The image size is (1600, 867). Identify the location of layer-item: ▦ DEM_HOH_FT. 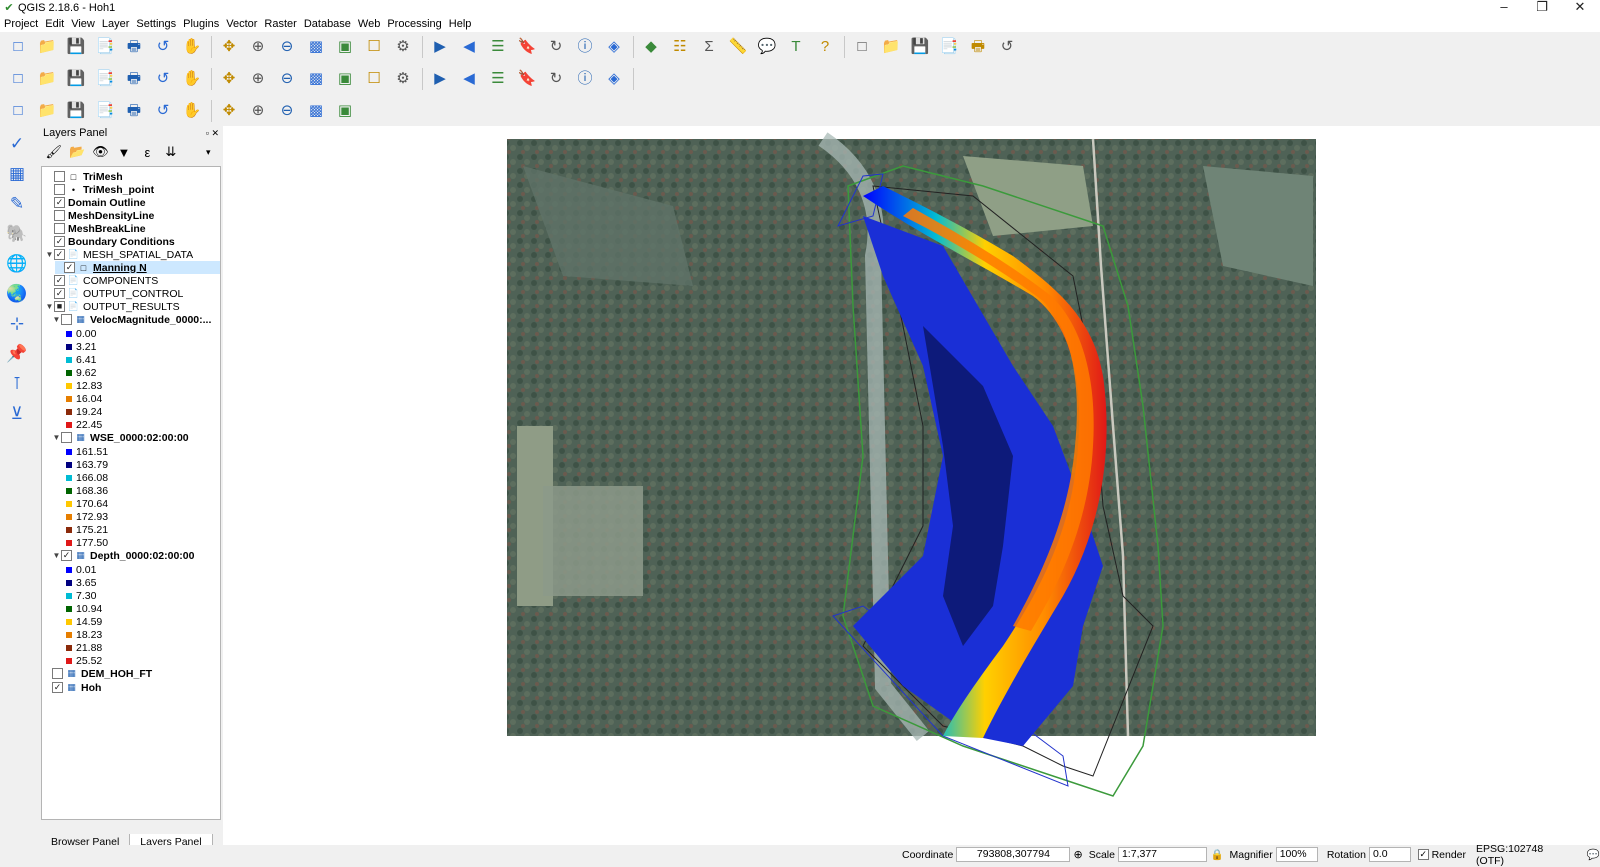
(102, 673).